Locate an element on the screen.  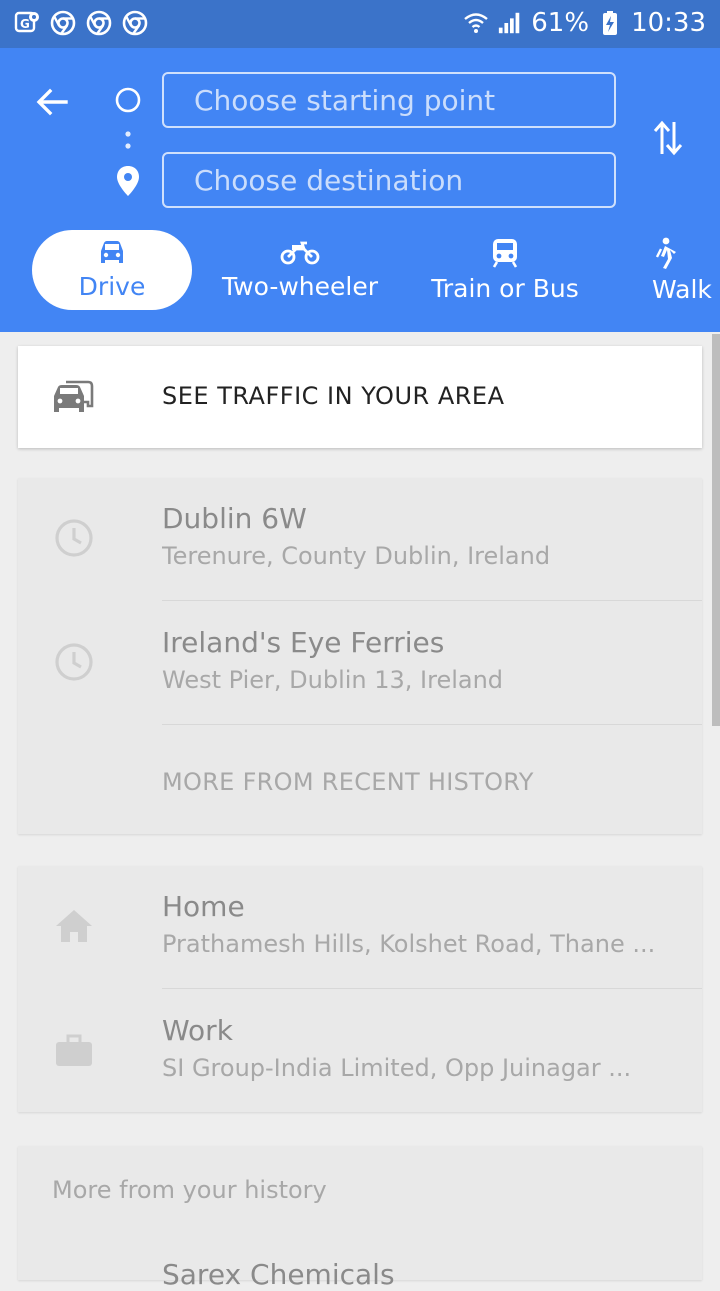
swap-vertical-icon is located at coordinates (668, 138).